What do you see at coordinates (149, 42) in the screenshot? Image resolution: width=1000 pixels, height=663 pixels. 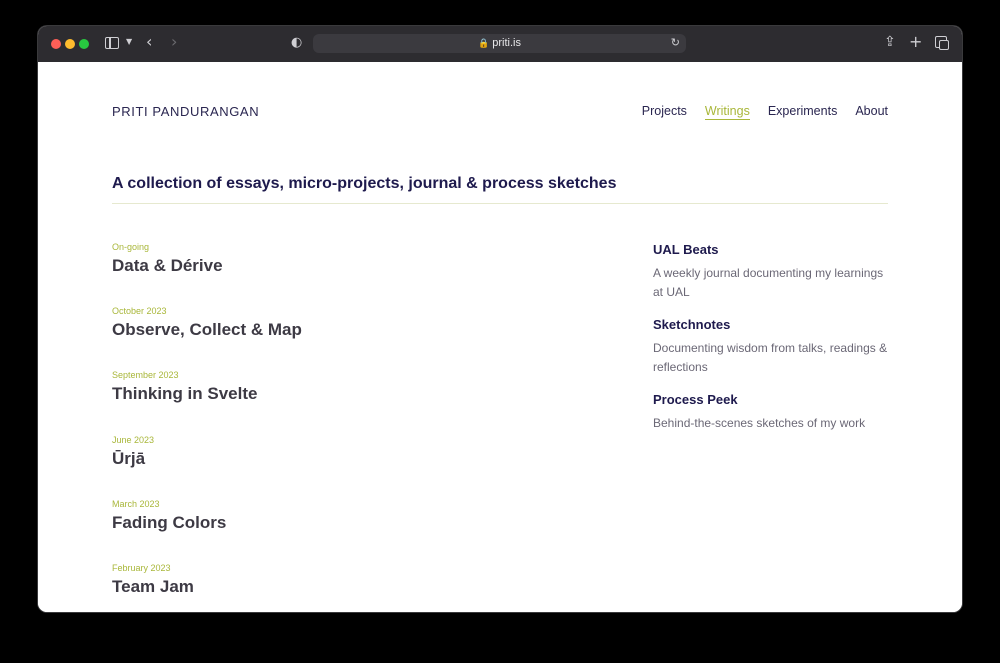 I see `back-icon: ‹` at bounding box center [149, 42].